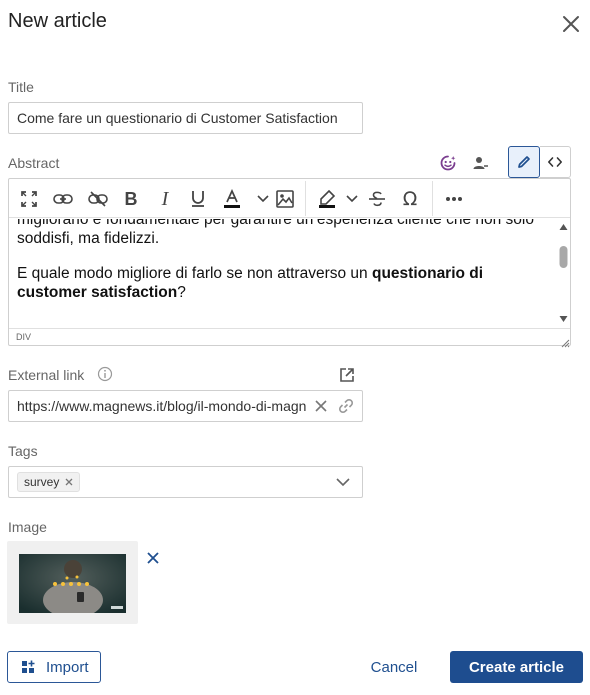 The width and height of the screenshot is (590, 695). Describe the element at coordinates (185, 482) in the screenshot. I see `tags-select: survey` at that location.